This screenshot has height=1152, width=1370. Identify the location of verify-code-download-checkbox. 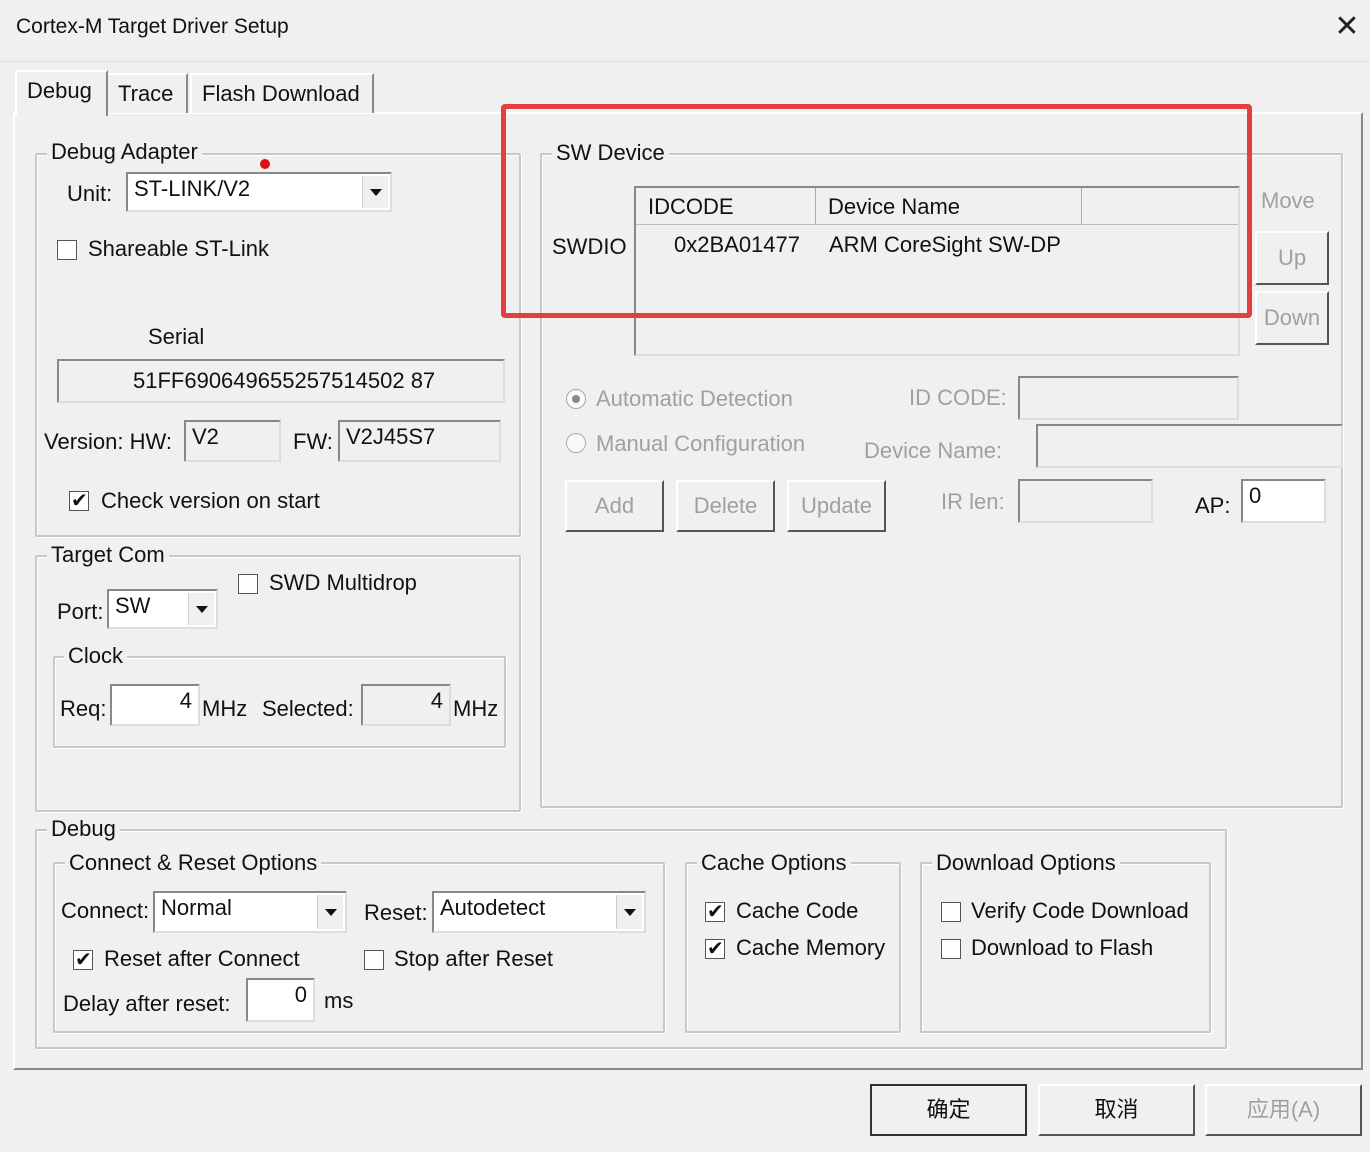
(951, 912).